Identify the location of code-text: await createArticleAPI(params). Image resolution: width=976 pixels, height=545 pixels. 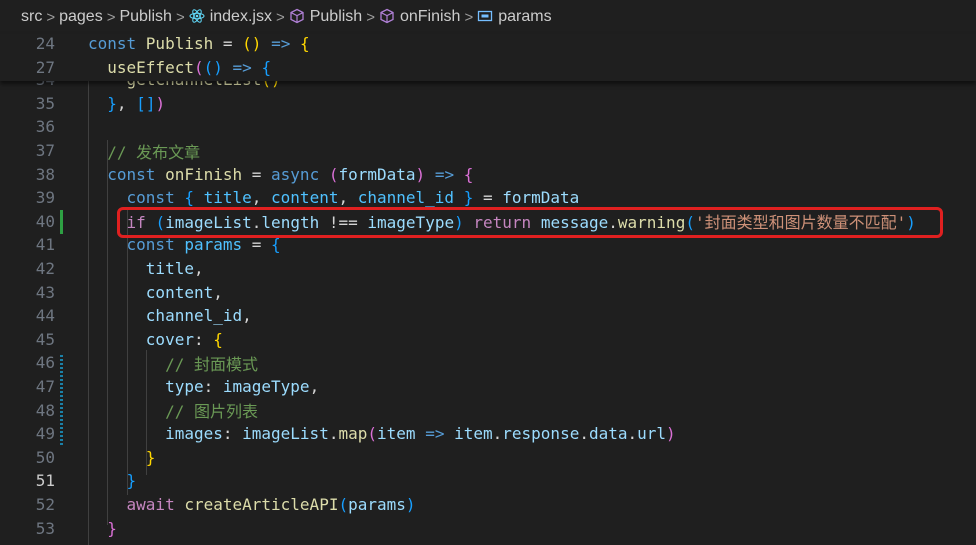
(252, 504).